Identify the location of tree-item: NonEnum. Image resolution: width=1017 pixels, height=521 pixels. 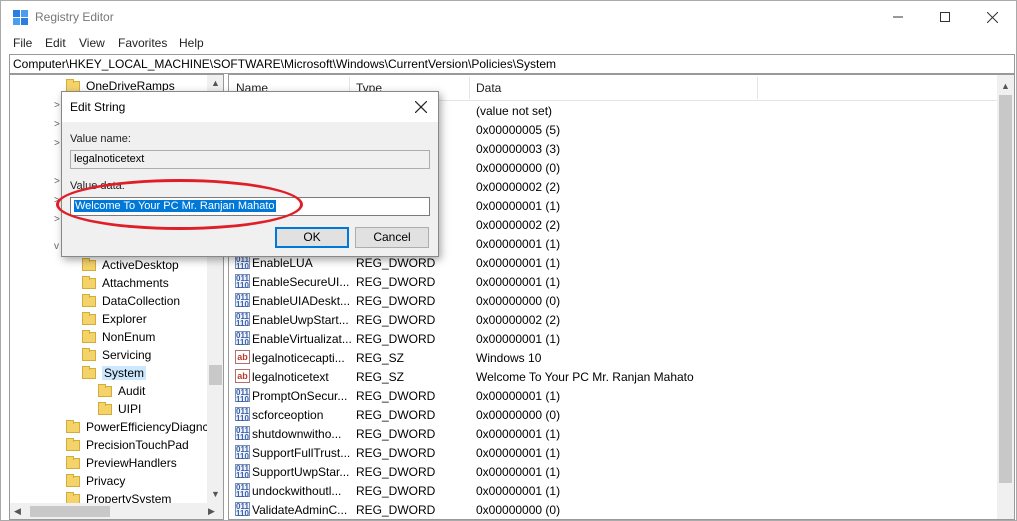
(118, 337).